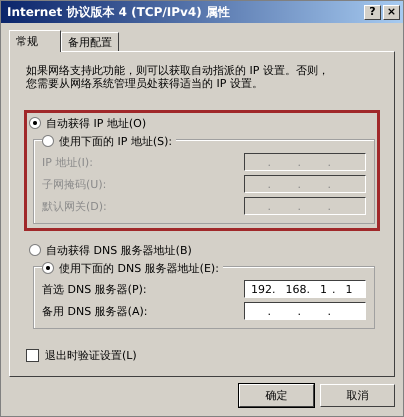 The image size is (404, 417). Describe the element at coordinates (119, 12) in the screenshot. I see `window-title: Internet 协议版本 4 (TCP/IPv4) 属性` at that location.